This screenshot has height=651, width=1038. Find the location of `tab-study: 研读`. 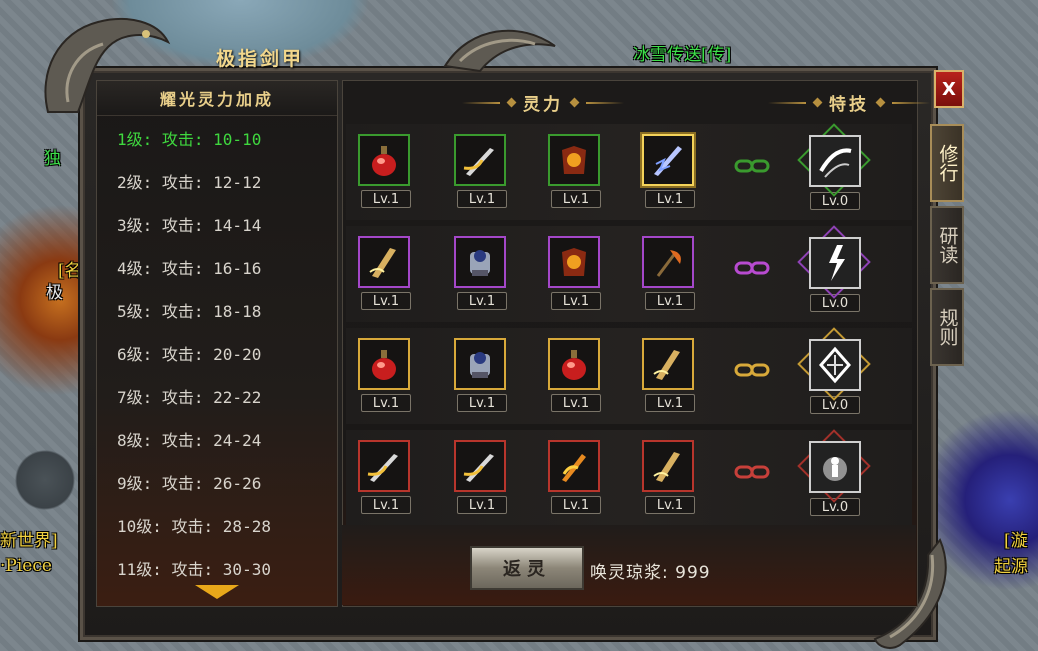

tab-study: 研读 is located at coordinates (947, 245).